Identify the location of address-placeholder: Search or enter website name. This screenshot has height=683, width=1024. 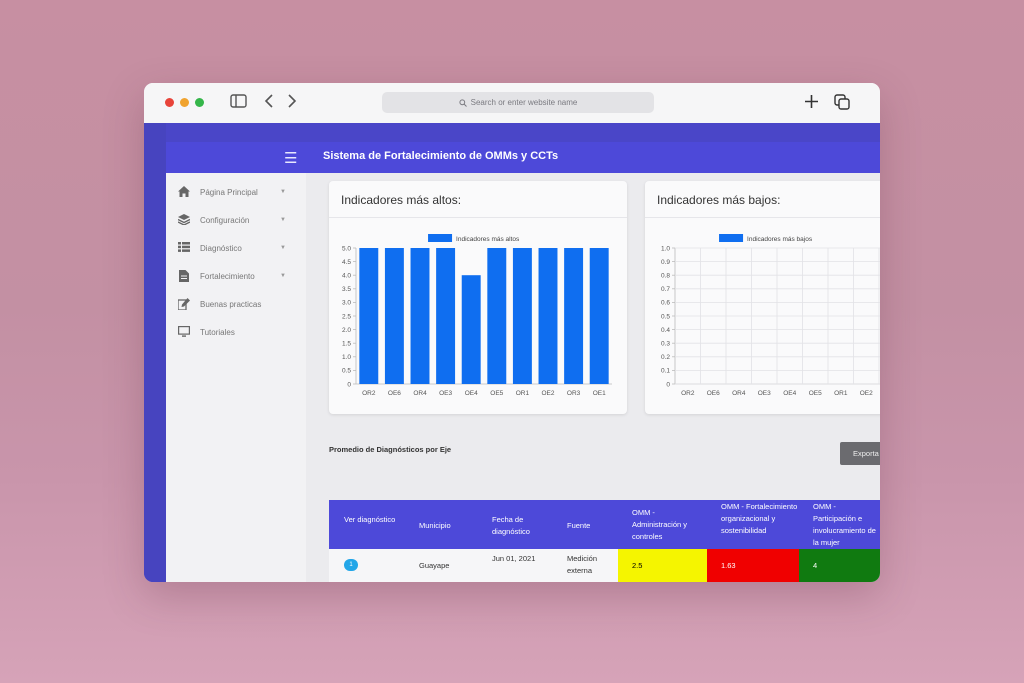
(524, 102).